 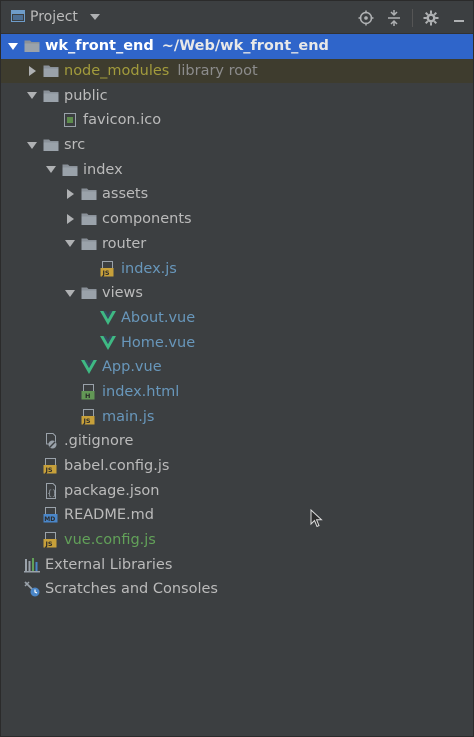 I want to click on tree-item-name: package.json, so click(x=112, y=490).